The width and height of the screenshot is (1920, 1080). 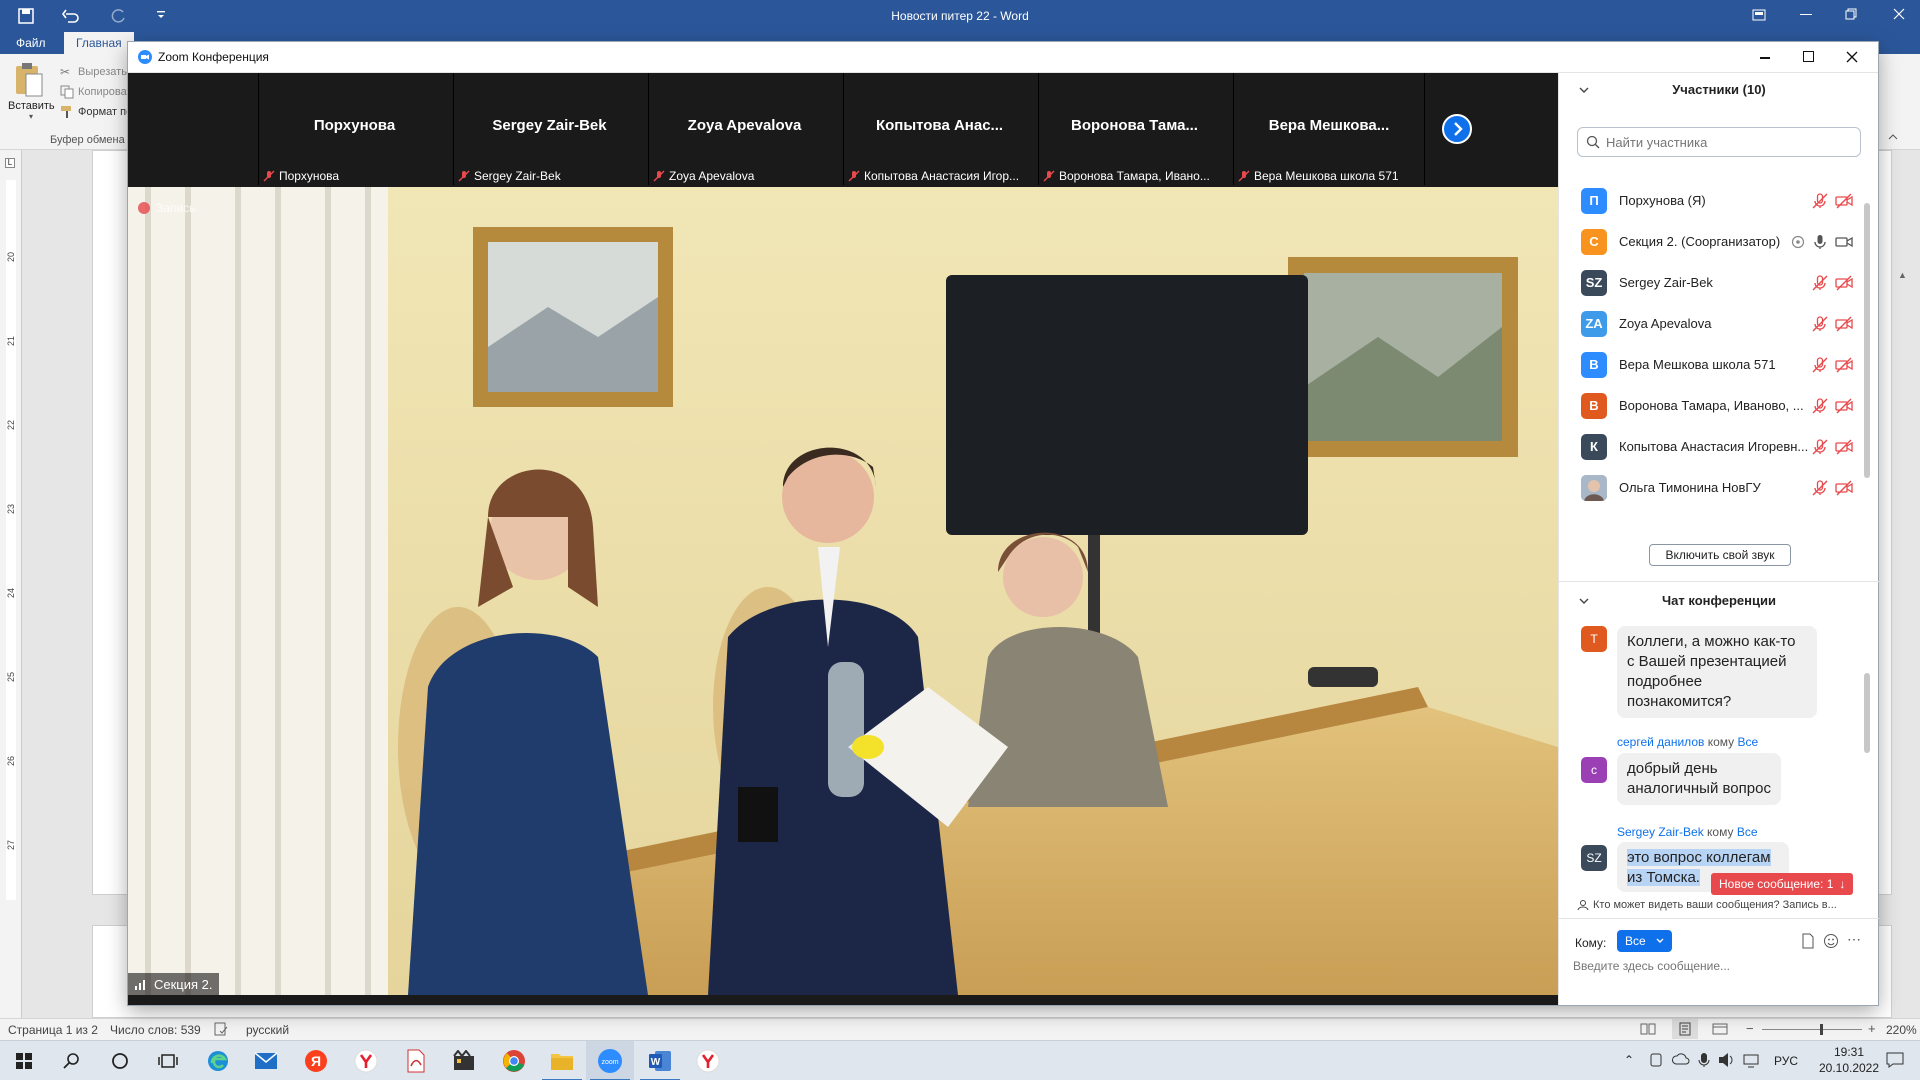 I want to click on network-icon, so click(x=1751, y=1060).